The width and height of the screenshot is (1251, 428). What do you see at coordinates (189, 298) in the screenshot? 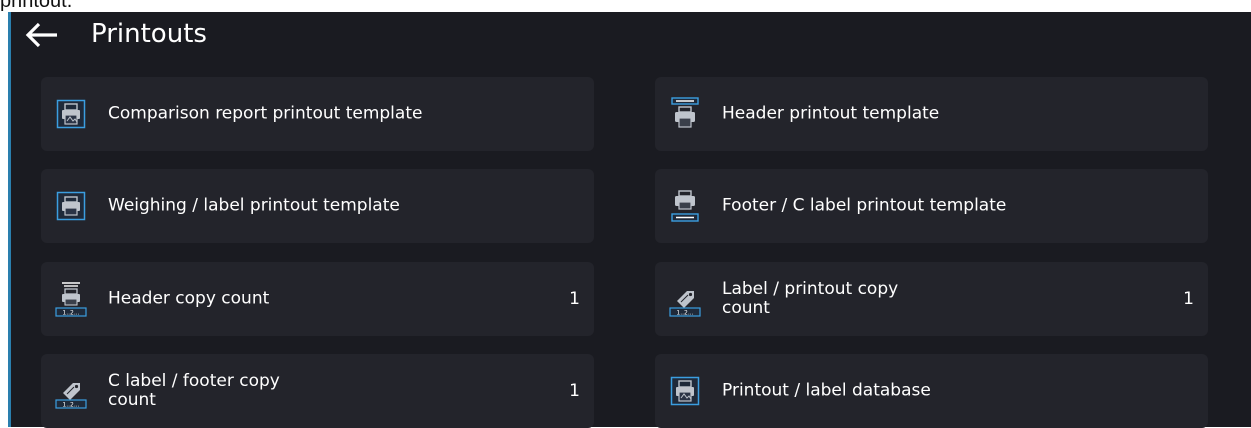
I see `tile-label: Header copy count` at bounding box center [189, 298].